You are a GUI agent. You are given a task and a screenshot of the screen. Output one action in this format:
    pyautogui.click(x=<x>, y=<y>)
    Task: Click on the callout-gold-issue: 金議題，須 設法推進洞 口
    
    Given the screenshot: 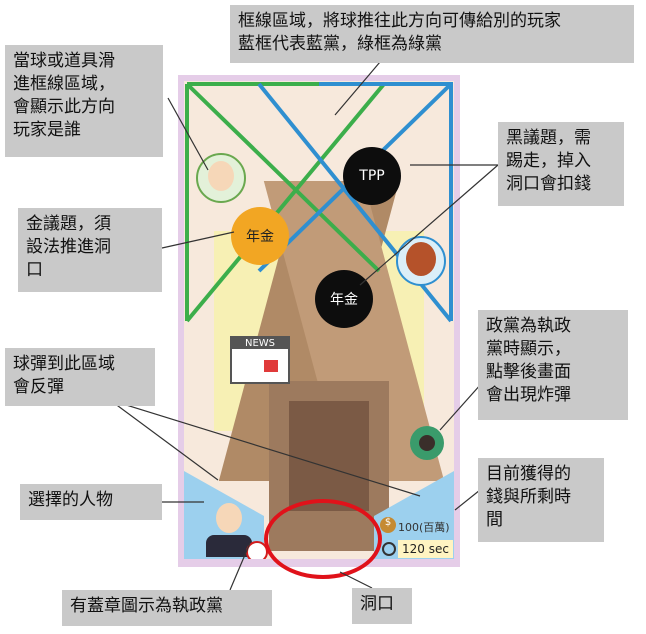 What is the action you would take?
    pyautogui.click(x=90, y=250)
    